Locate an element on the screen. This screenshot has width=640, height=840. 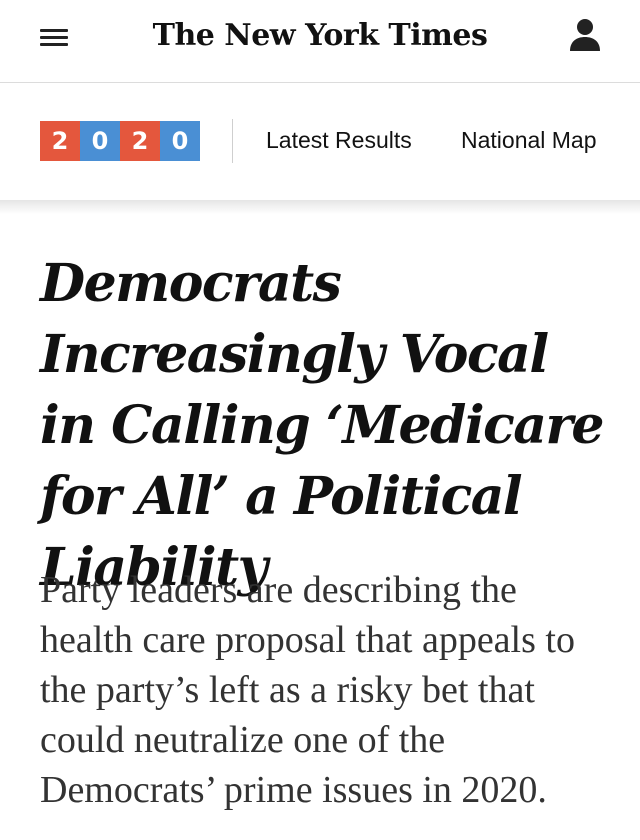
election-2020-badge: 2 0 2 0 is located at coordinates (120, 141).